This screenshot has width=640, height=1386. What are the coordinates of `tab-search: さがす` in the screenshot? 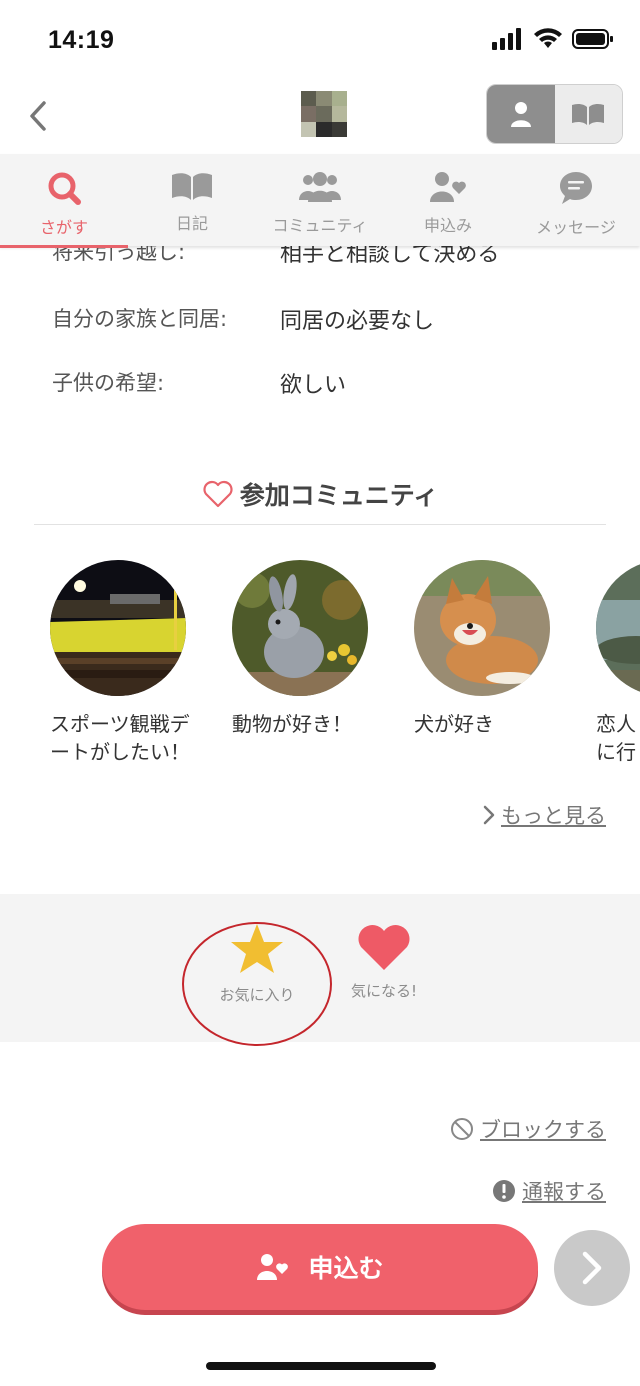 It's located at (64, 201).